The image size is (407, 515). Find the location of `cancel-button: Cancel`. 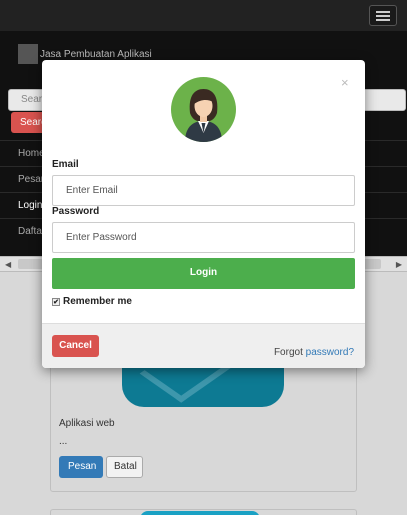

cancel-button: Cancel is located at coordinates (75, 346).